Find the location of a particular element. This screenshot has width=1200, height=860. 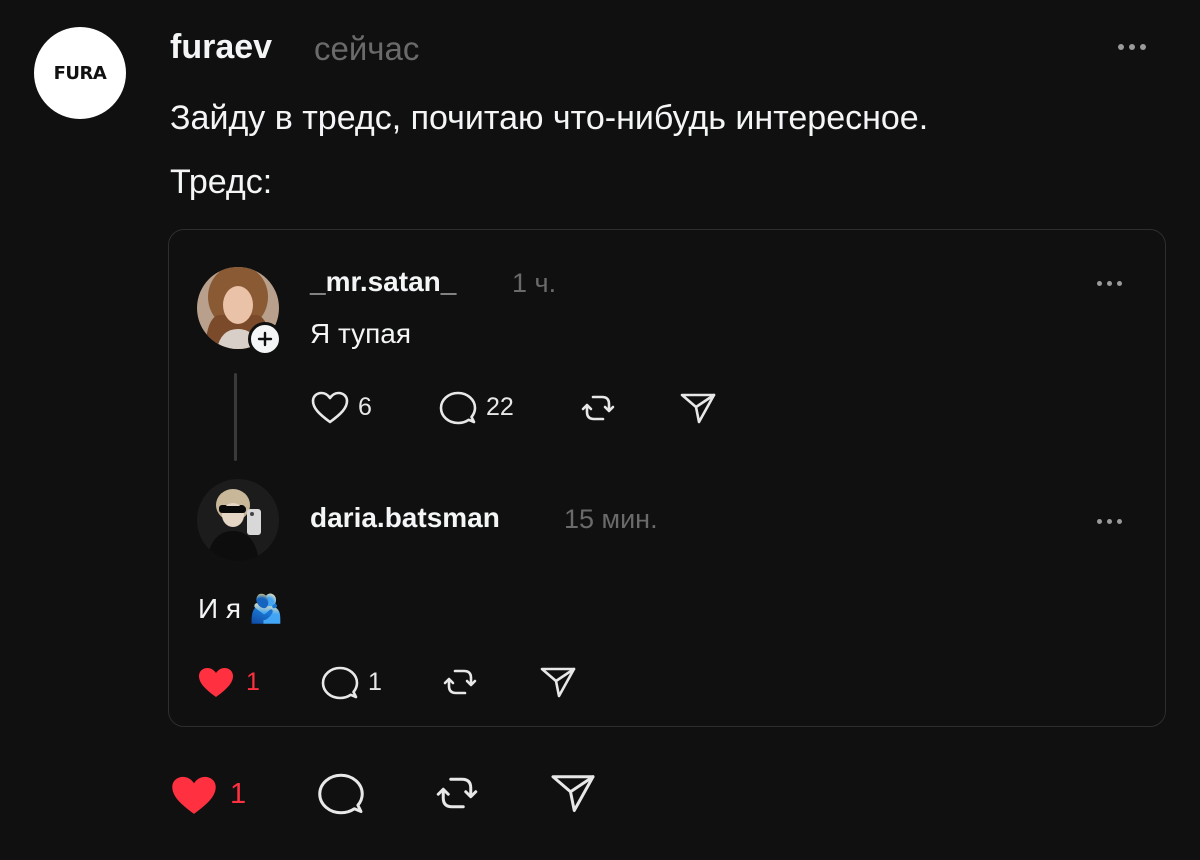

like-count: 6 is located at coordinates (365, 407).